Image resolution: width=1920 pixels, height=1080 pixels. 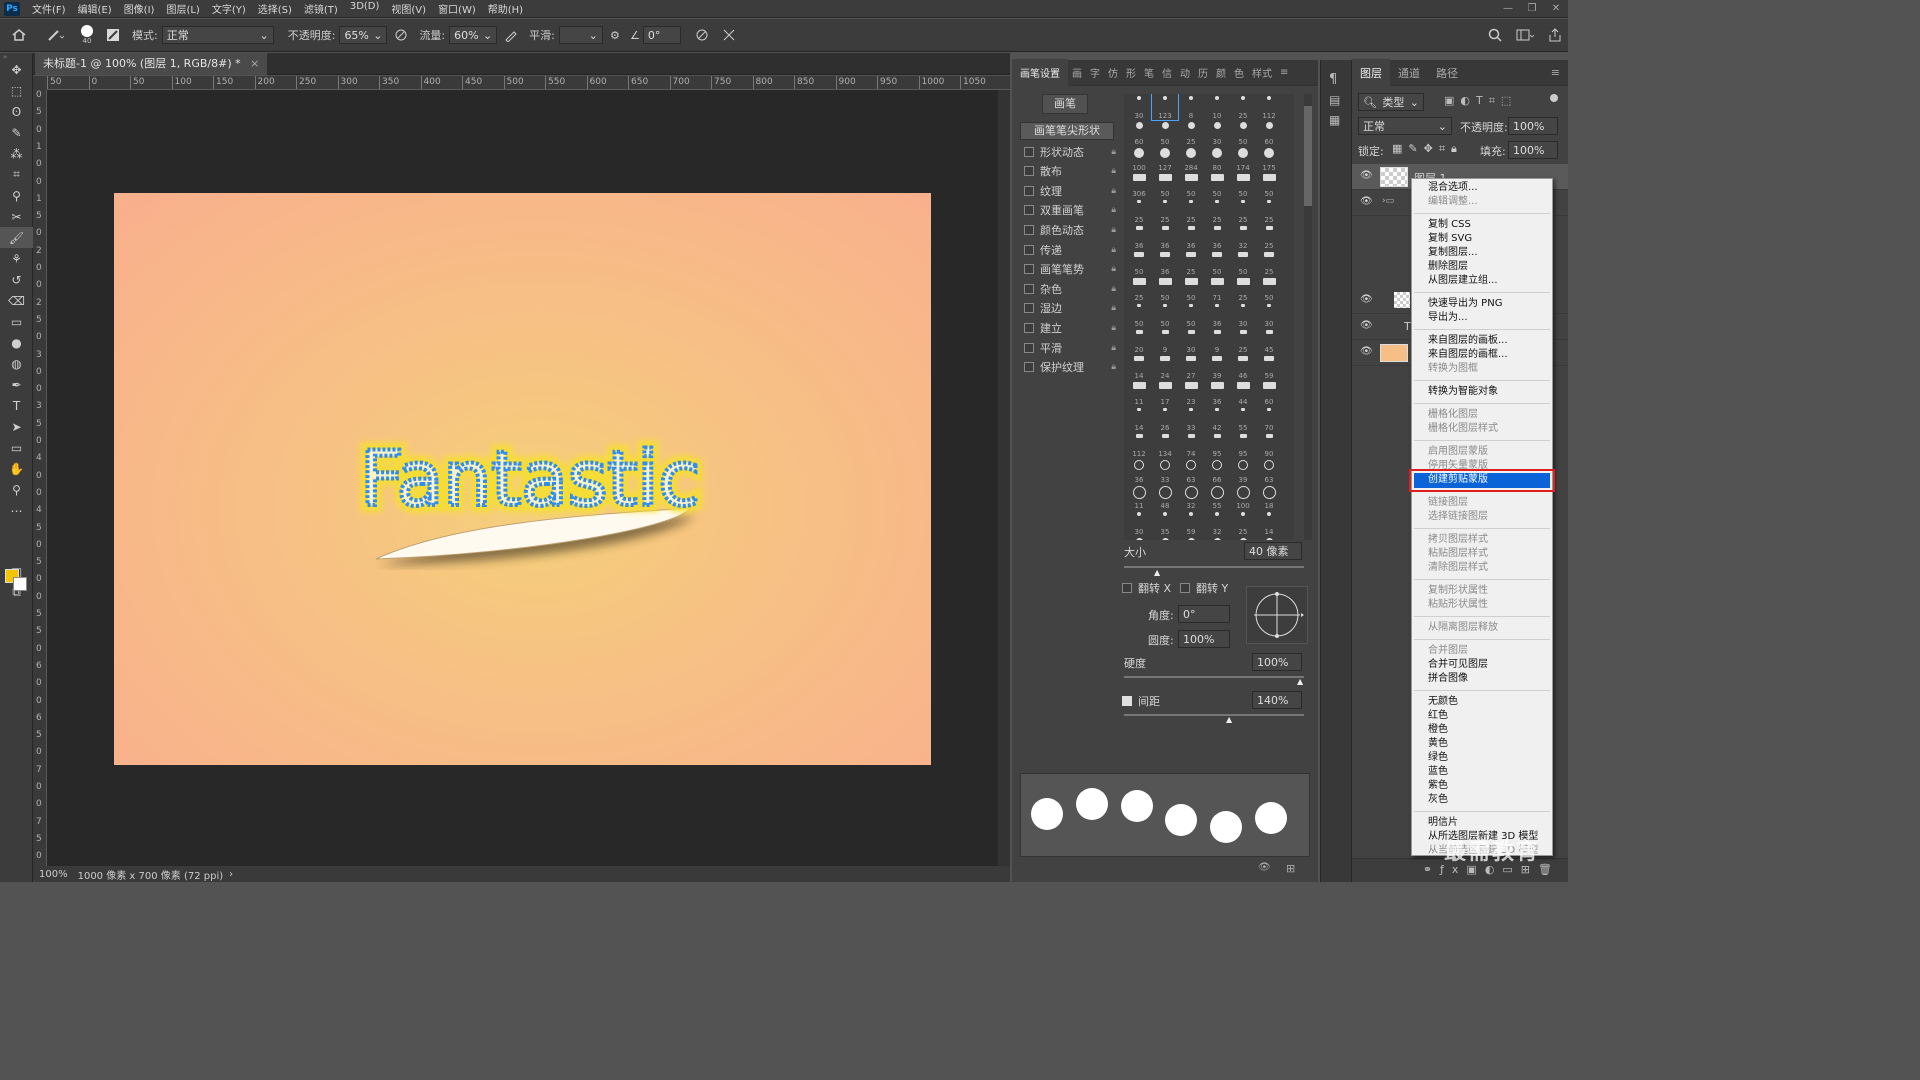 I want to click on spacing-slider-track, so click(x=1214, y=715).